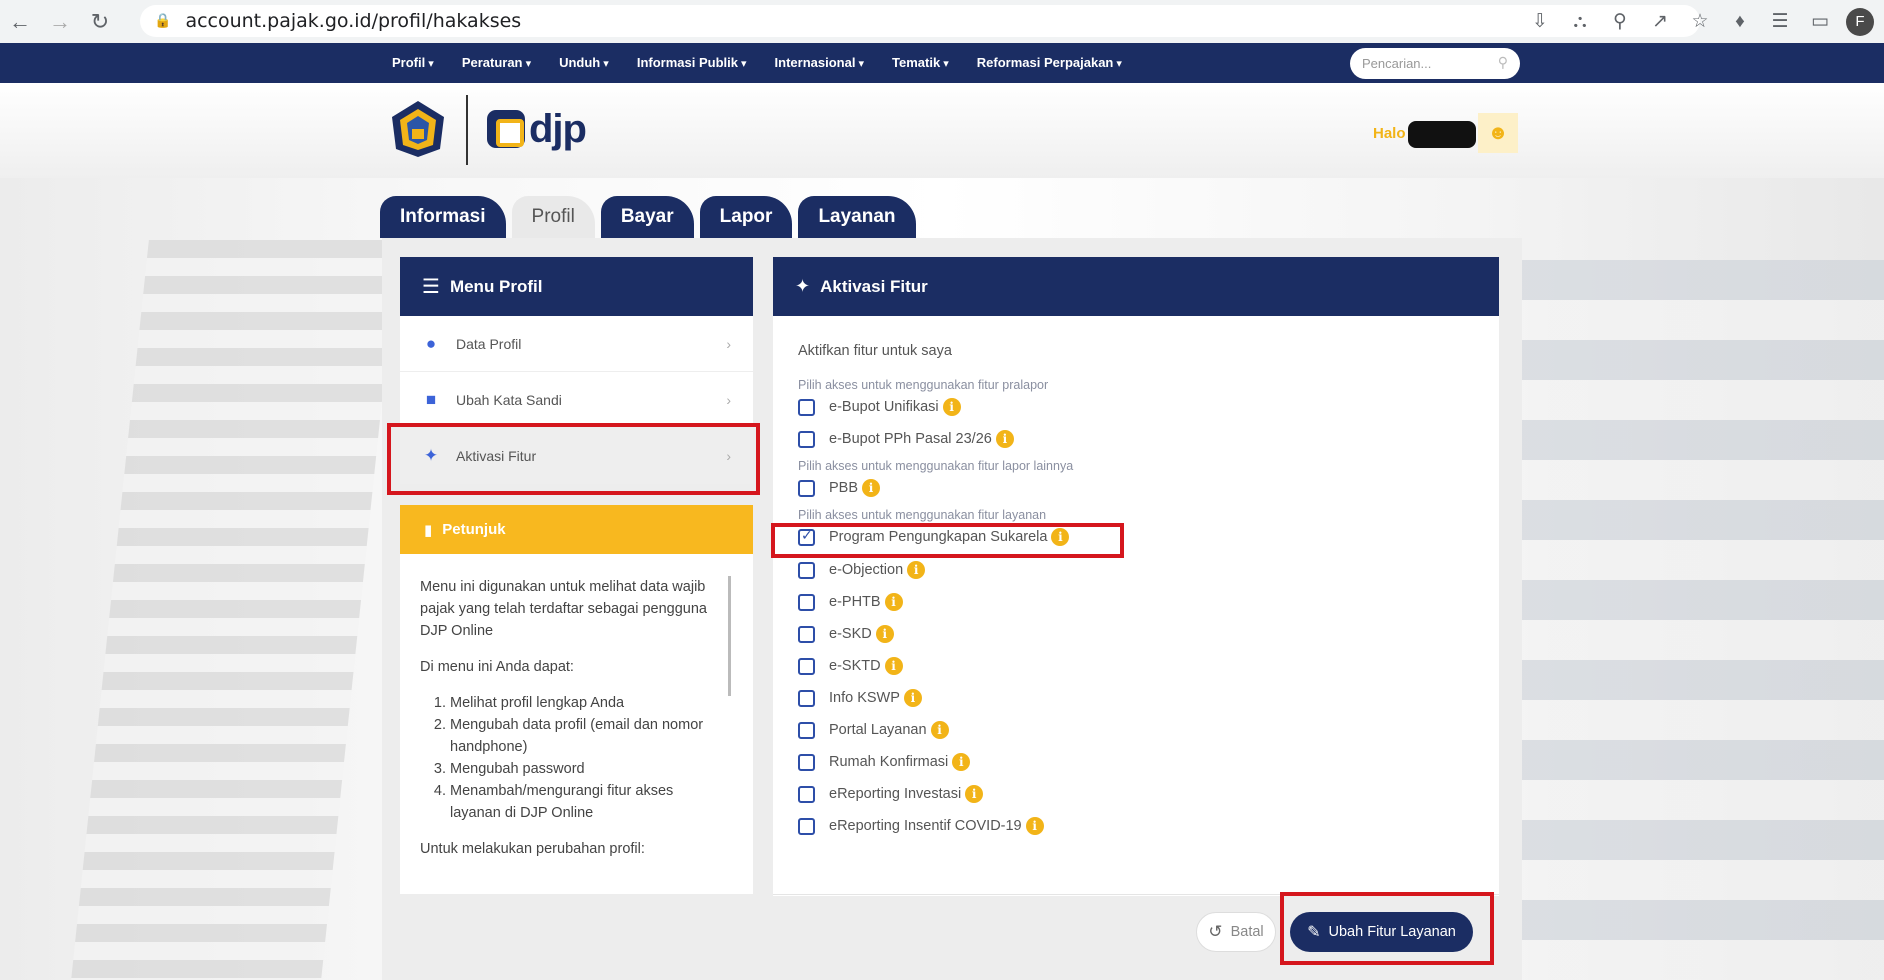  What do you see at coordinates (1435, 63) in the screenshot?
I see `search-input: Pencarian... ⚲` at bounding box center [1435, 63].